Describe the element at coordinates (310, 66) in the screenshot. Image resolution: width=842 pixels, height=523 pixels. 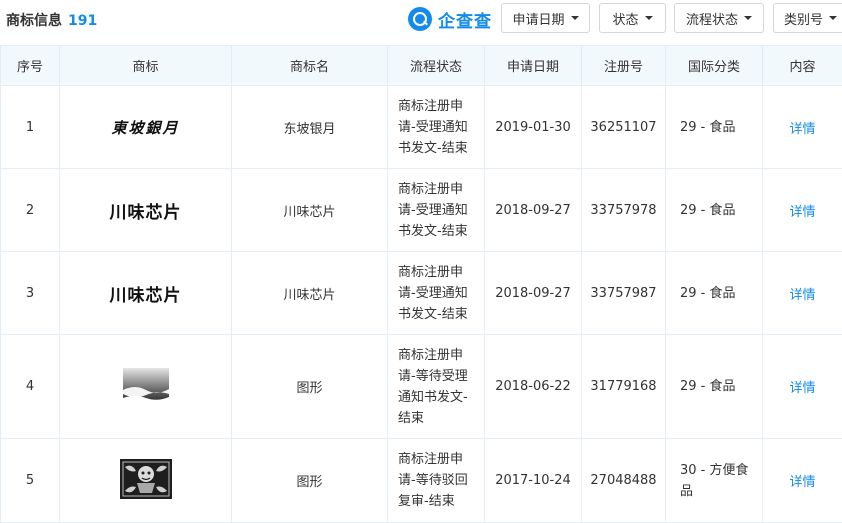
I see `column-header-name: 商标名` at that location.